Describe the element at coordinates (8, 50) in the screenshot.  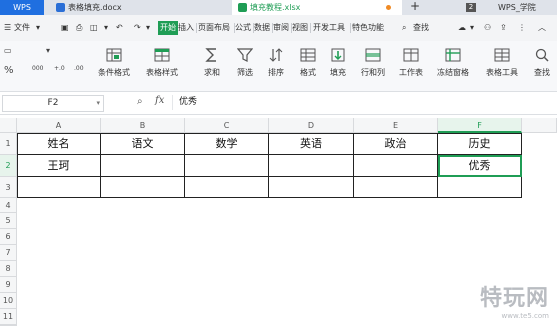
I see `number-format-box: ▭` at that location.